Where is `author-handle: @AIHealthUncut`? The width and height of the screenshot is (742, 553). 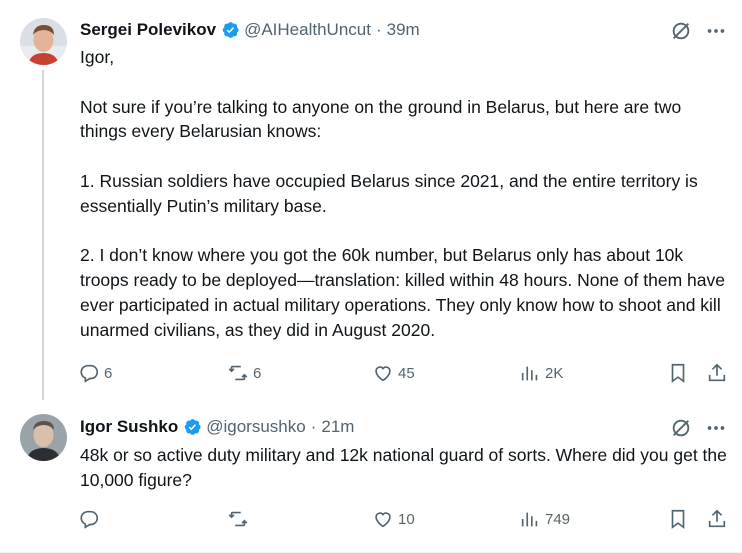
author-handle: @AIHealthUncut is located at coordinates (307, 30).